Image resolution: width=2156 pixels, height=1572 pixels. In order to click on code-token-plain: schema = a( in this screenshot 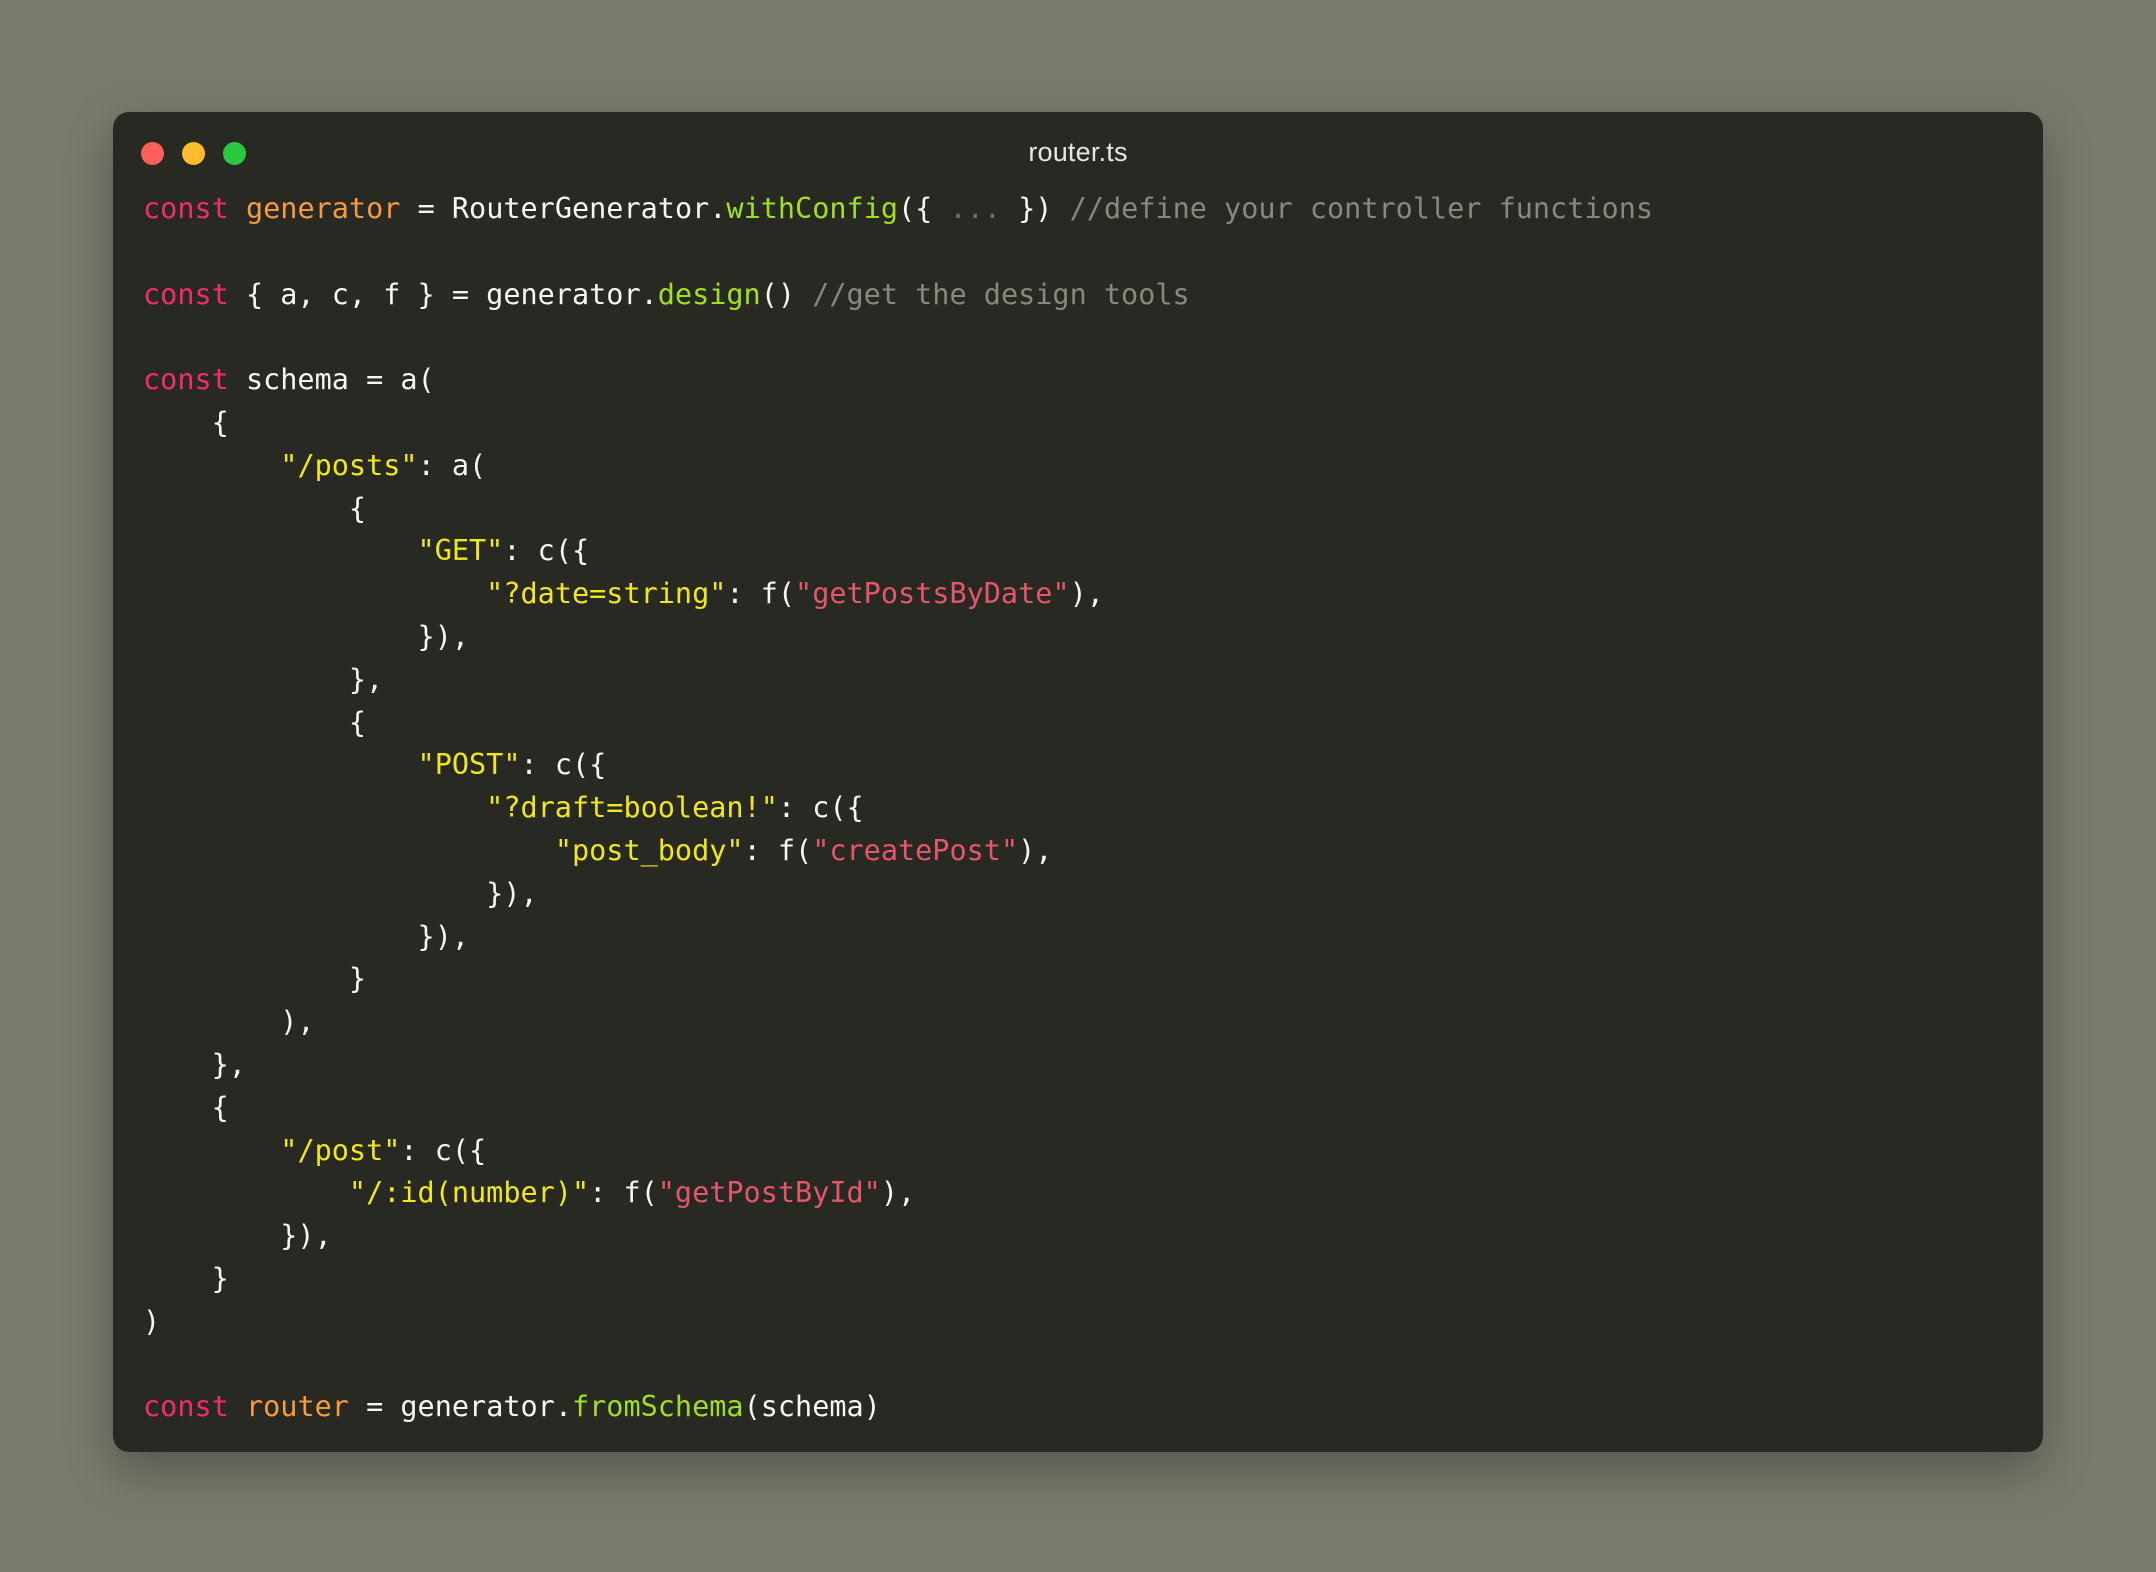, I will do `click(331, 380)`.